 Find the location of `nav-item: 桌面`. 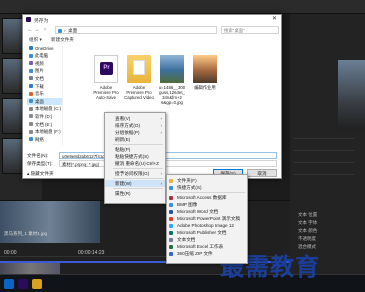

nav-item: 桌面 is located at coordinates (44, 101).